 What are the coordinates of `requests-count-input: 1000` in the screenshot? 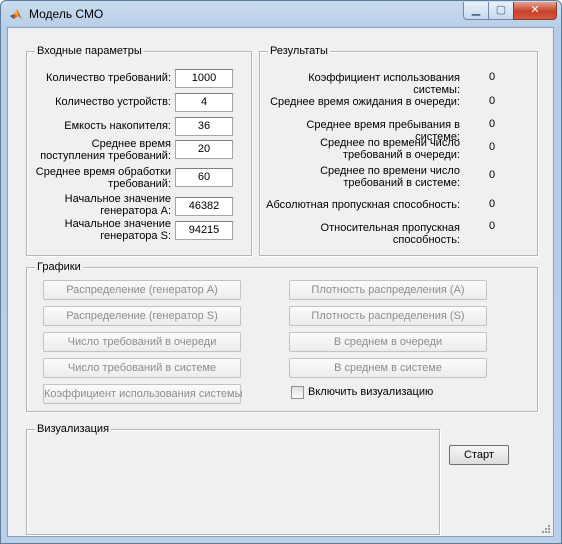 It's located at (204, 78).